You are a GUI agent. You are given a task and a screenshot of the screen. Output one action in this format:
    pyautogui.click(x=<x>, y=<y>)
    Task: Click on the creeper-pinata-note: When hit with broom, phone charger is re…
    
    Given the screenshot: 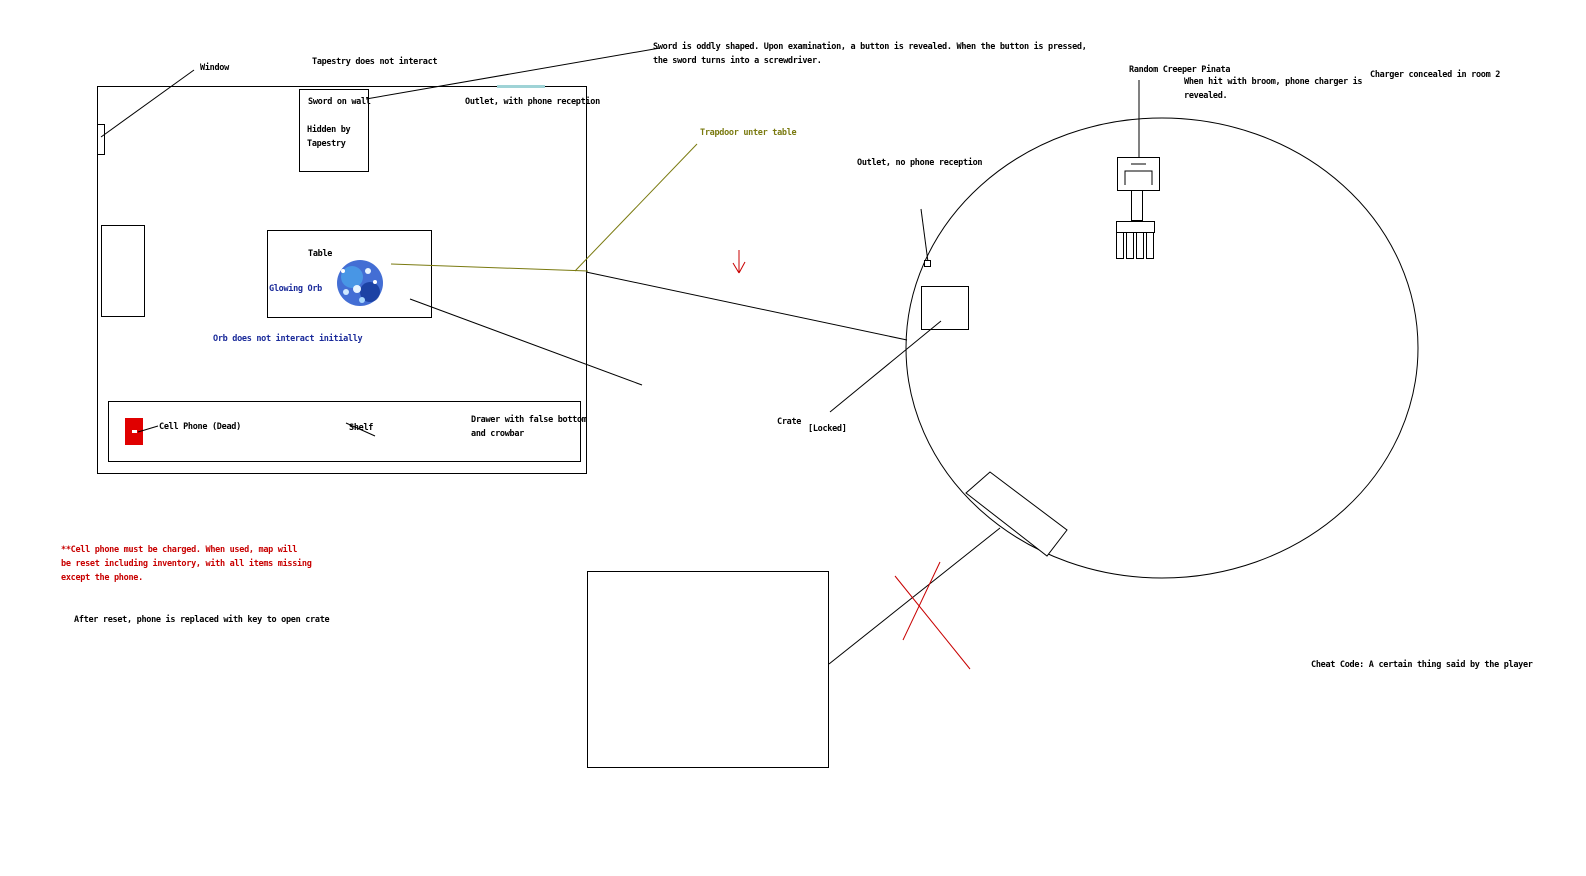 What is the action you would take?
    pyautogui.click(x=1273, y=89)
    